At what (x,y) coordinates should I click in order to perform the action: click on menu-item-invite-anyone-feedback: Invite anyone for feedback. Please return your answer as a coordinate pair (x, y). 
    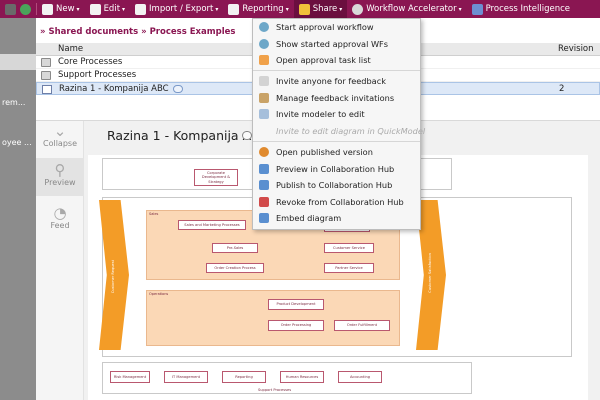
    Looking at the image, I should click on (336, 81).